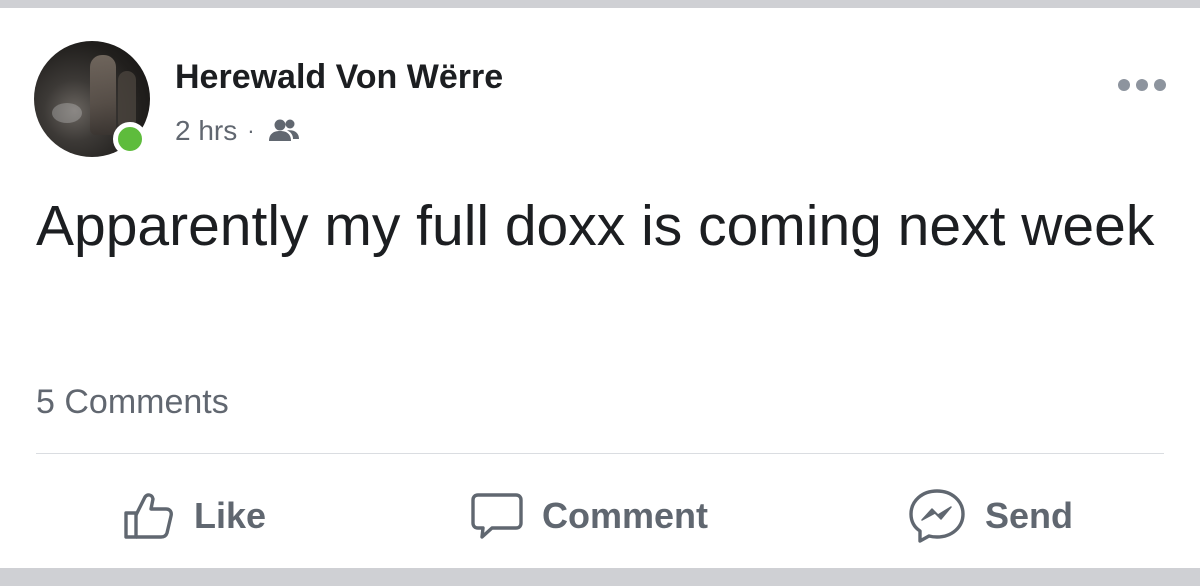 The width and height of the screenshot is (1200, 586). Describe the element at coordinates (103, 95) in the screenshot. I see `avatar-photo-figure` at that location.